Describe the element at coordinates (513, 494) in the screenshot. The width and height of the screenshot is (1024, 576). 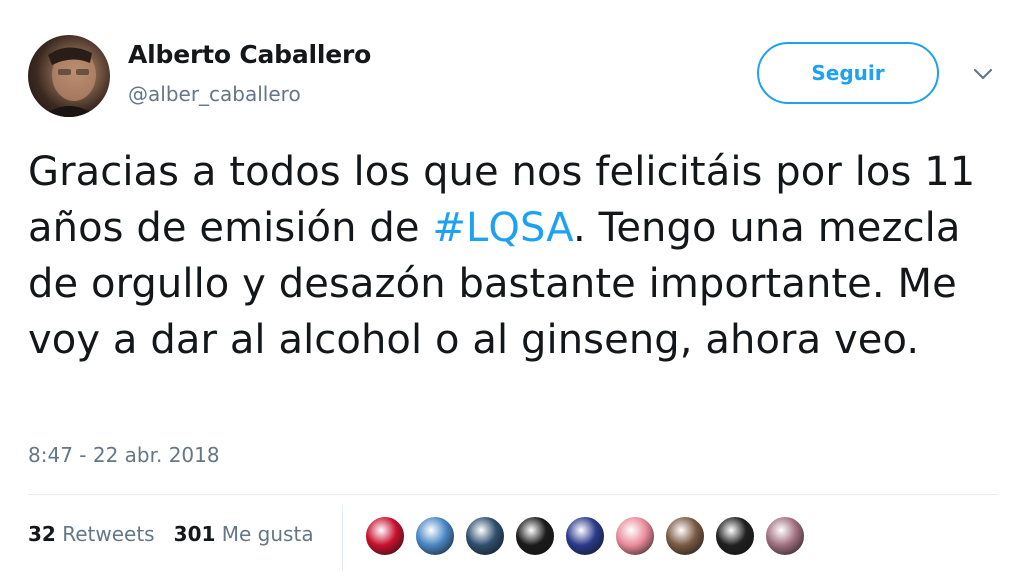
I see `divider` at that location.